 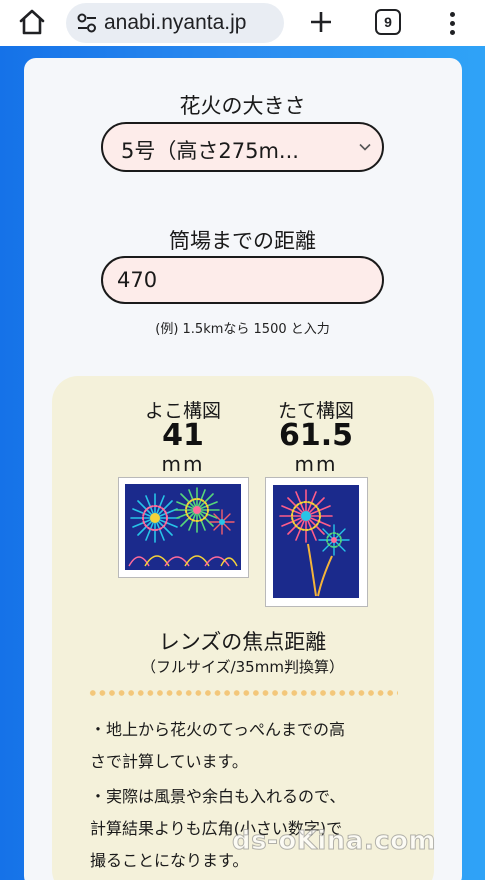 I want to click on focal-length-subtitle: （フルサイズ/35mm判換算）, so click(x=242, y=667).